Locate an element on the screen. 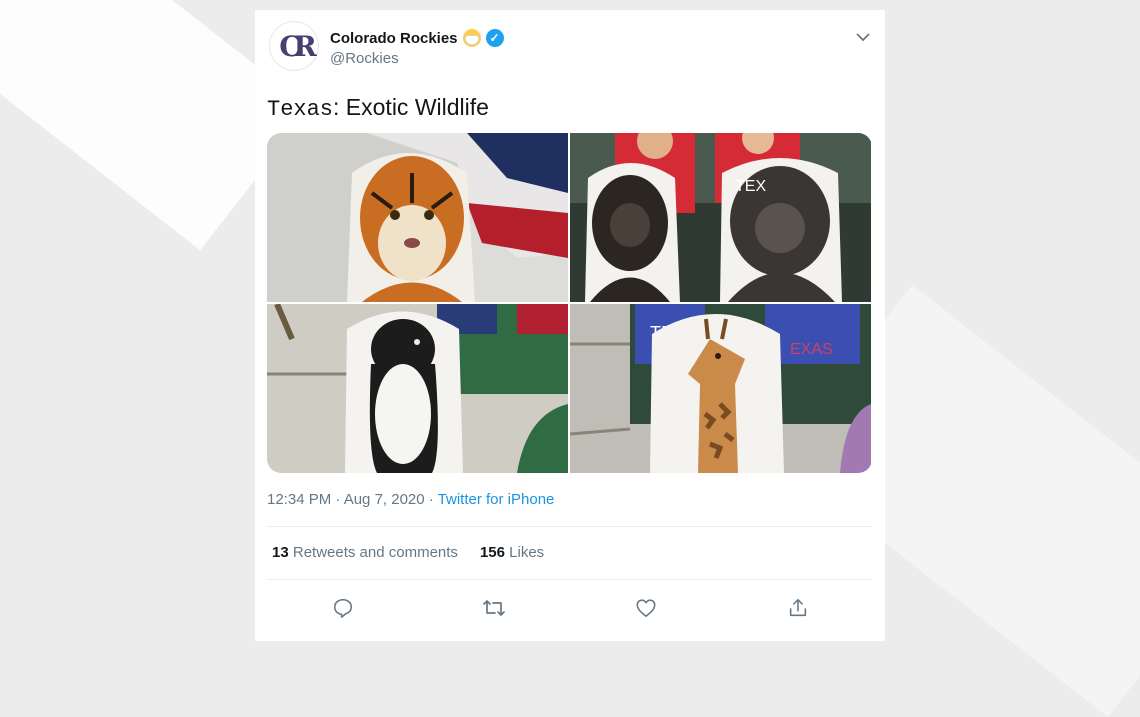  likes-count: 156 is located at coordinates (492, 552).